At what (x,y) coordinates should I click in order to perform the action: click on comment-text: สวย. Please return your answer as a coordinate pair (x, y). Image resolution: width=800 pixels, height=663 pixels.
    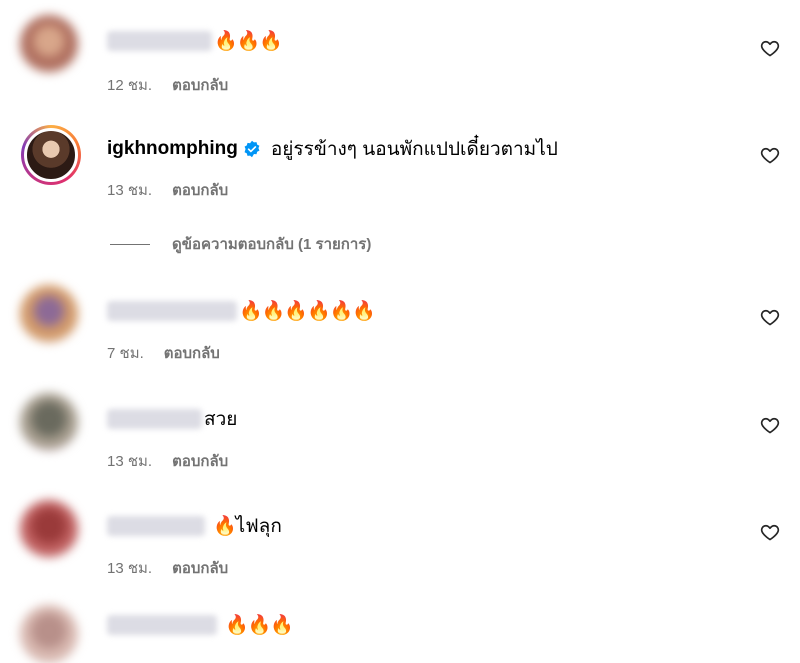
    Looking at the image, I should click on (221, 419).